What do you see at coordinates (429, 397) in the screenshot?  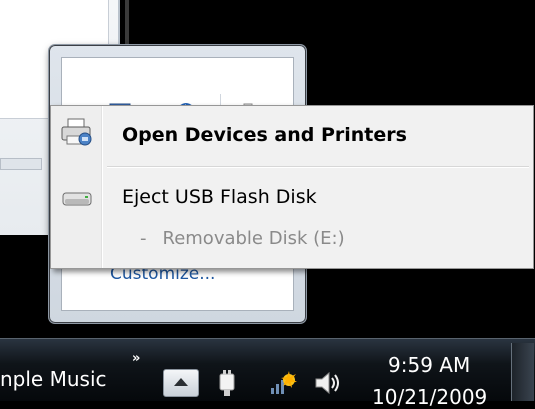 I see `clock-date: 10/21/2009` at bounding box center [429, 397].